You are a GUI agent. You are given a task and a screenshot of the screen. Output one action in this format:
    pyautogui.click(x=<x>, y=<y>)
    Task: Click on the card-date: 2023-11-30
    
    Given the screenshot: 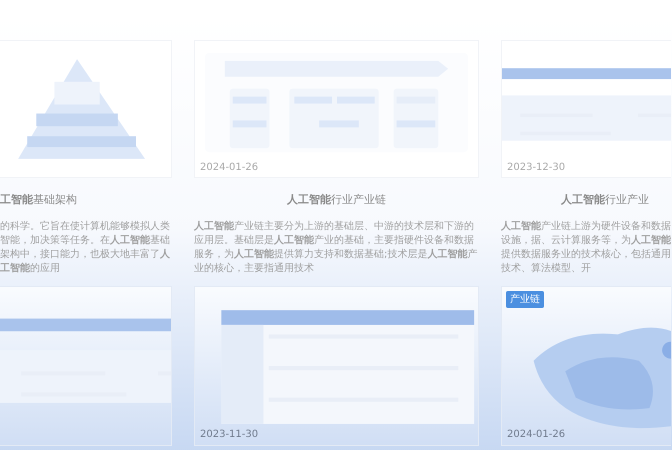 What is the action you would take?
    pyautogui.click(x=229, y=435)
    